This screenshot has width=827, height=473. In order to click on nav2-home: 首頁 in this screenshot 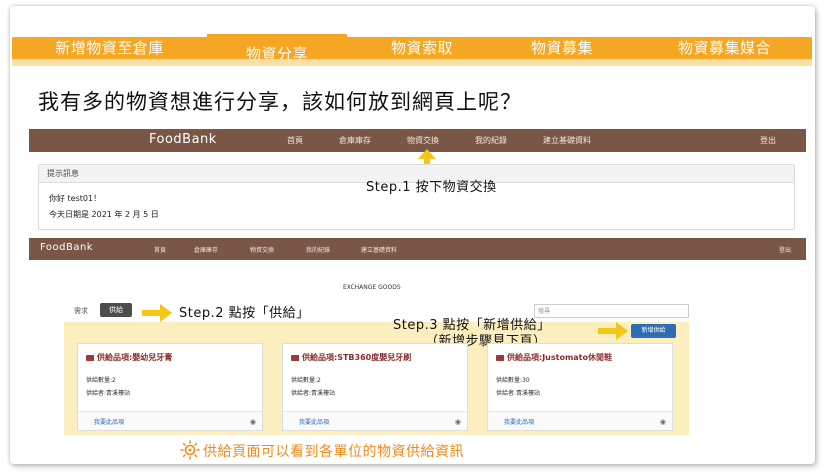, I will do `click(160, 249)`.